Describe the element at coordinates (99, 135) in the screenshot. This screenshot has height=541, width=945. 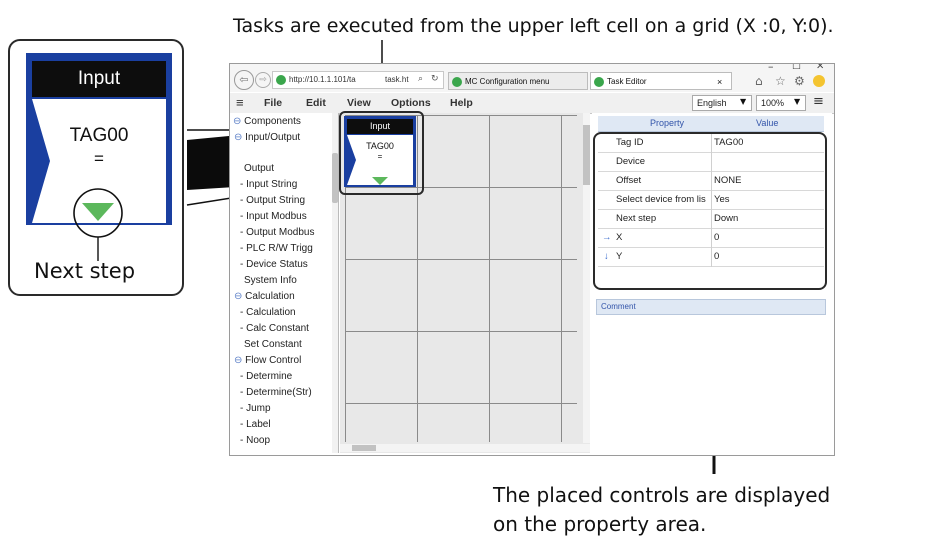
I see `zoom-block-tag: TAG00` at that location.